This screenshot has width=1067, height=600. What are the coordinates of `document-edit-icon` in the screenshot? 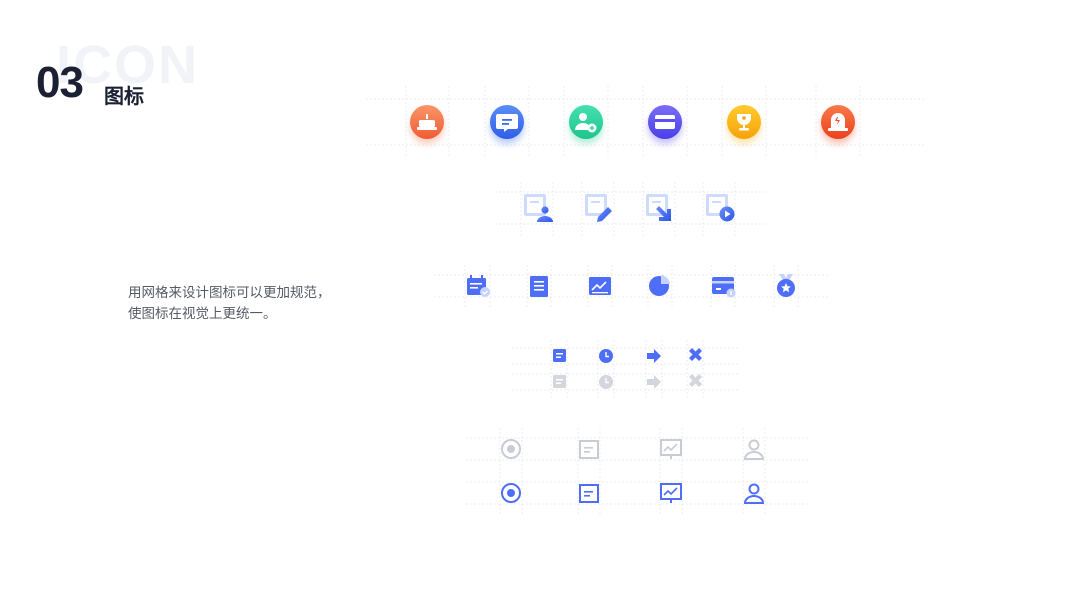 It's located at (598, 208).